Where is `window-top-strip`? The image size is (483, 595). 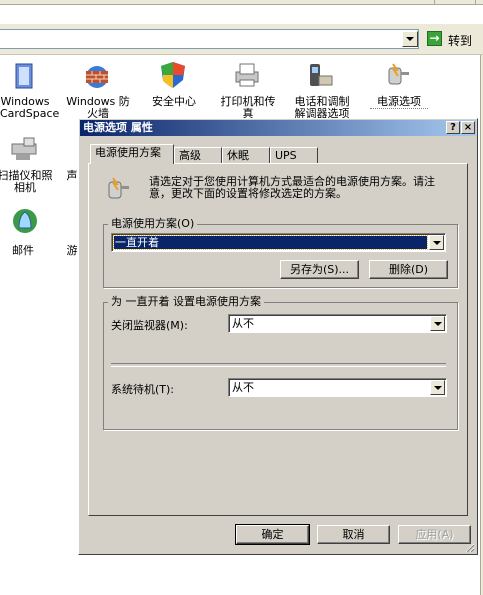
window-top-strip is located at coordinates (241, 2).